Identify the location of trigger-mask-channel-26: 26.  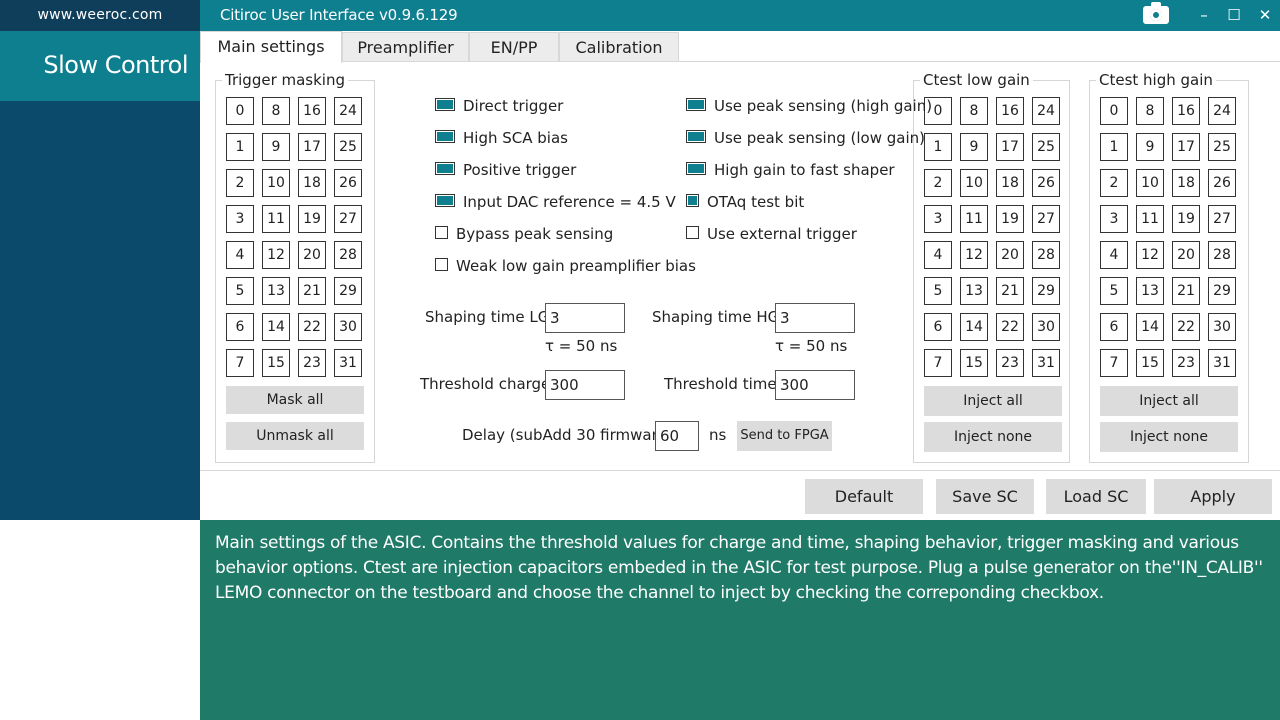
(348, 183).